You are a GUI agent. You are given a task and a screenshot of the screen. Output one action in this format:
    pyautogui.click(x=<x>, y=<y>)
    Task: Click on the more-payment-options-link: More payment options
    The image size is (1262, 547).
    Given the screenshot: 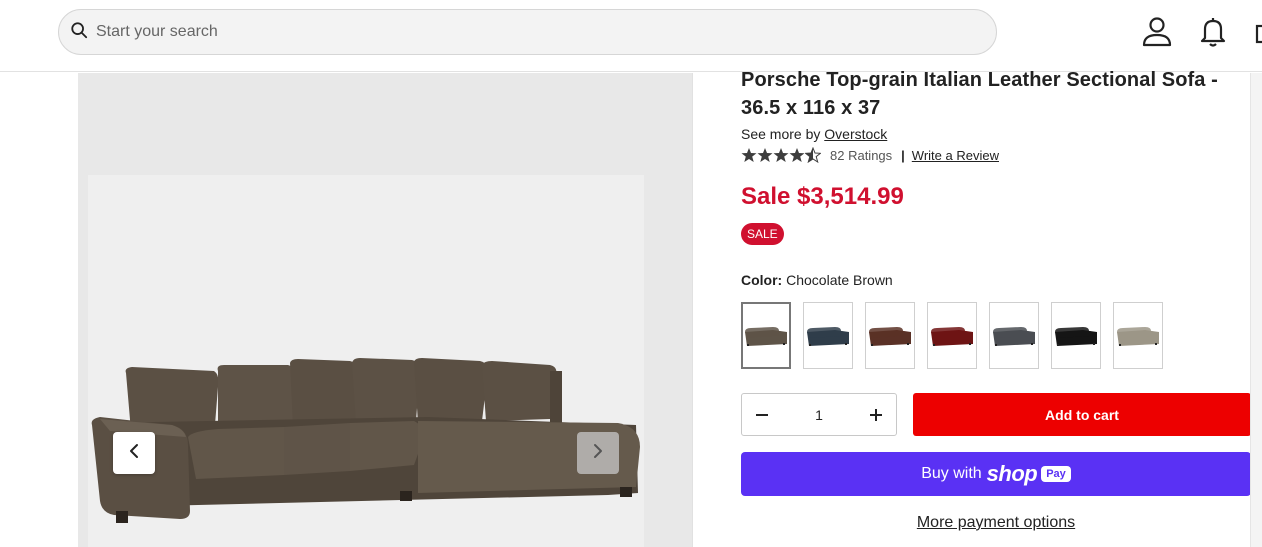 What is the action you would take?
    pyautogui.click(x=996, y=523)
    